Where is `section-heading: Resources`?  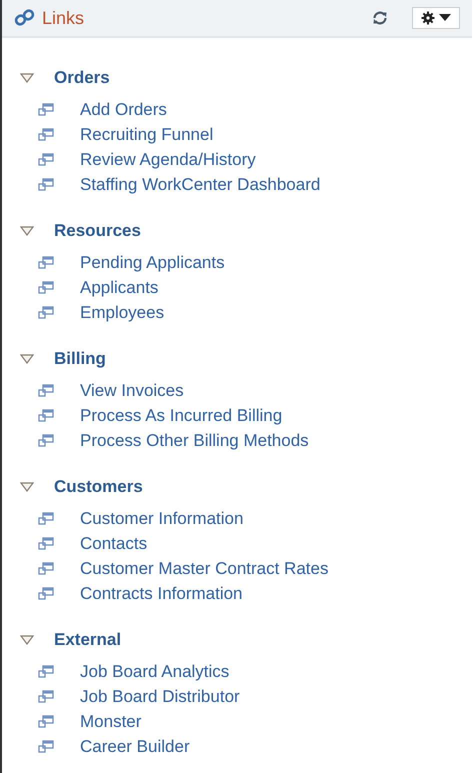
section-heading: Resources is located at coordinates (97, 230).